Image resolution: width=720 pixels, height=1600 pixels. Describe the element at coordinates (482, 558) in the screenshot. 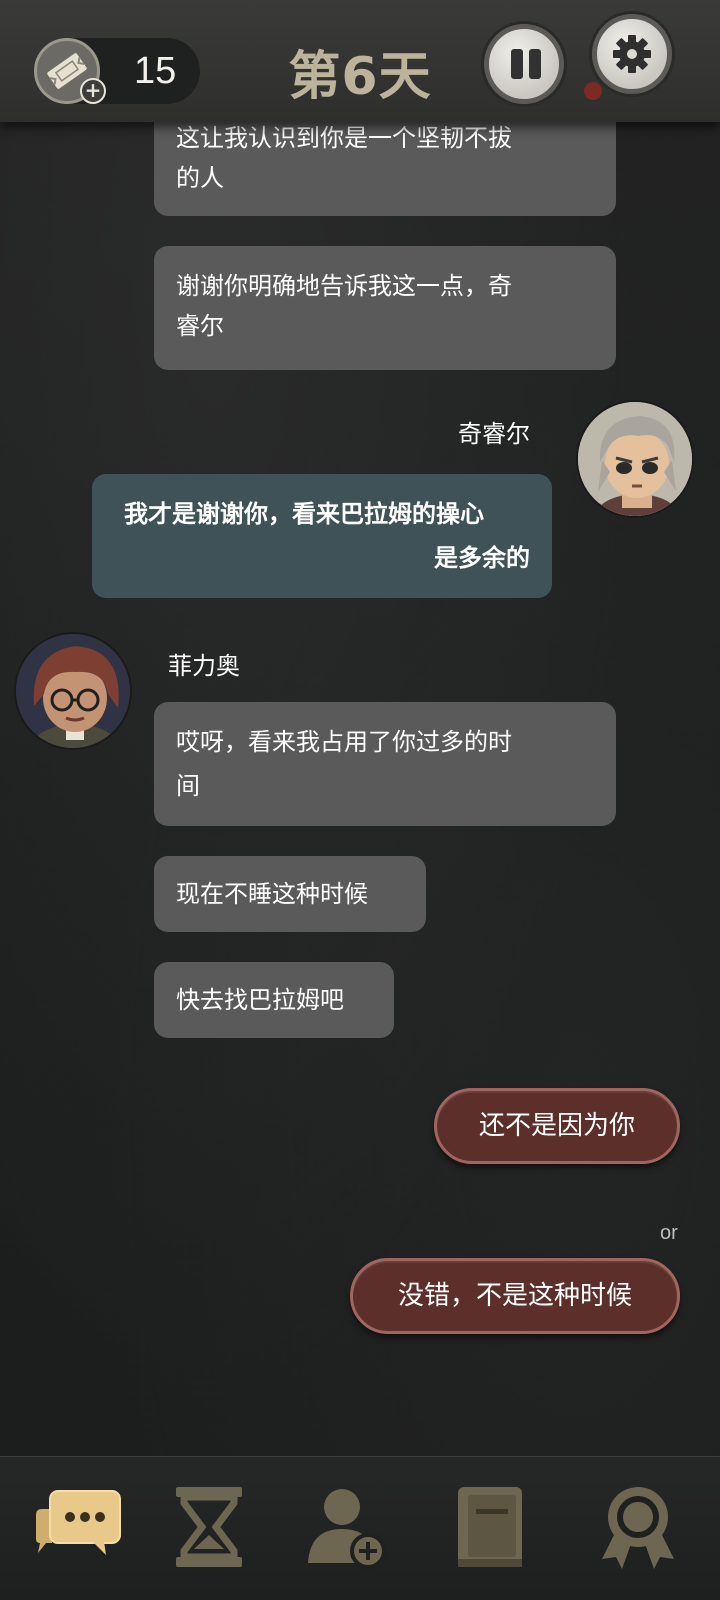

I see `message-line: 是多余的` at that location.